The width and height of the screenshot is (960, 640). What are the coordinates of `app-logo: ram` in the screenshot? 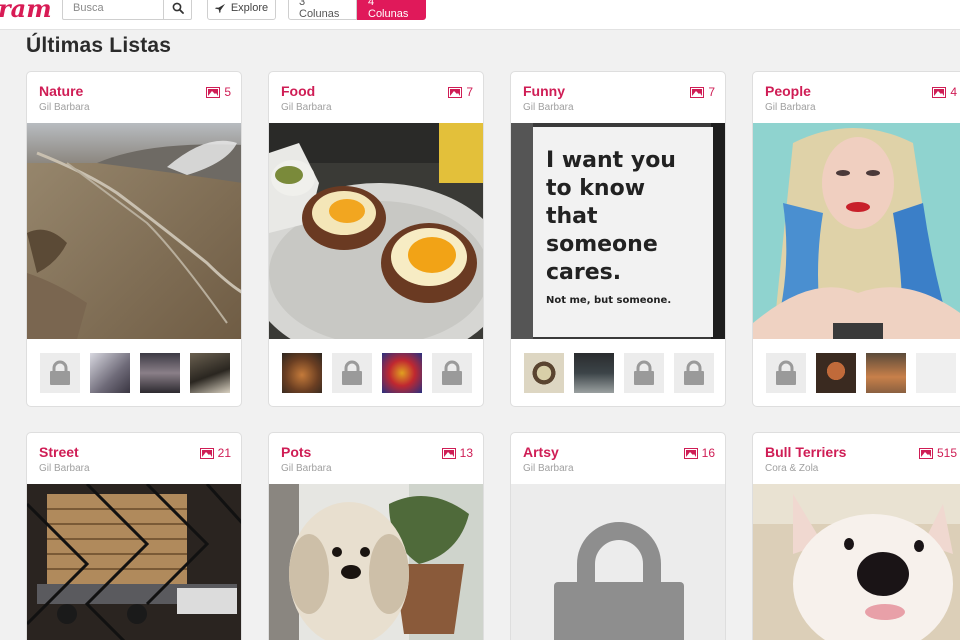 It's located at (26, 11).